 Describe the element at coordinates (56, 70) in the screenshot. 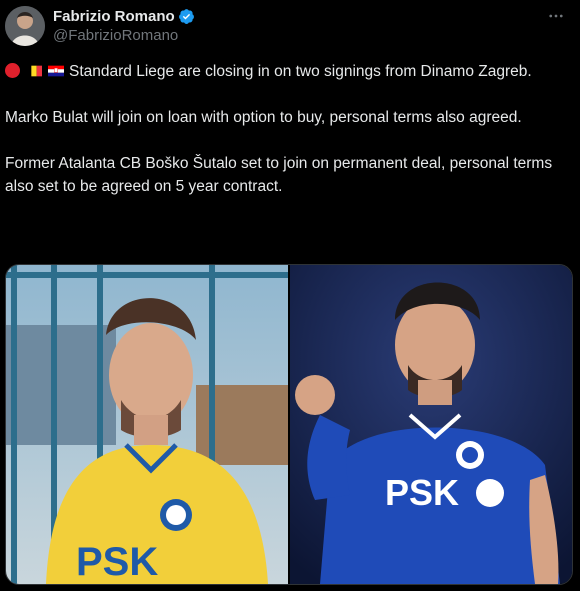

I see `croatia-flag-icon` at that location.